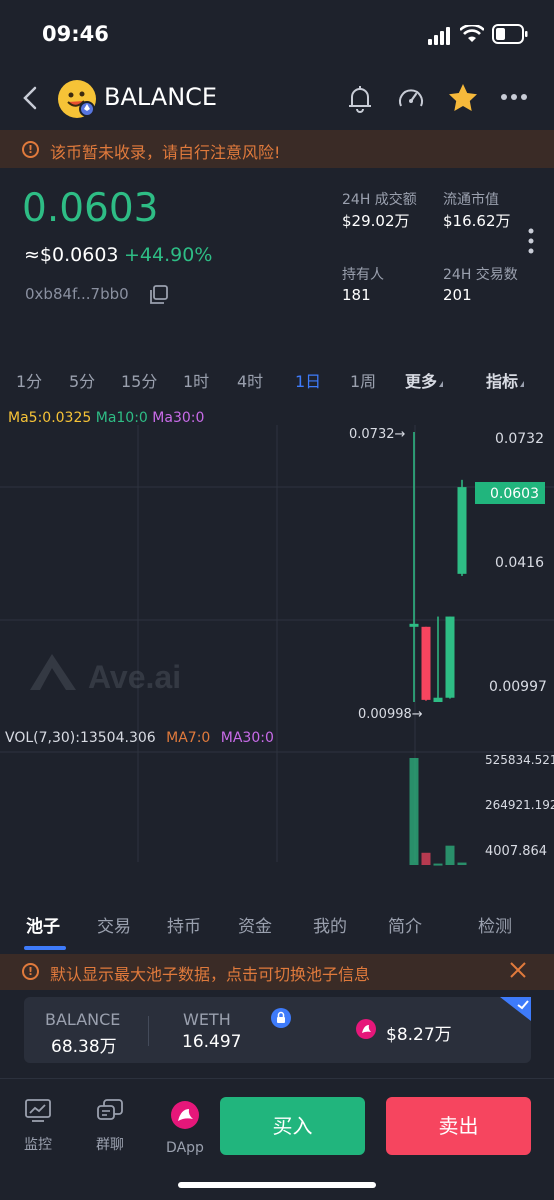 This screenshot has height=1200, width=554. What do you see at coordinates (379, 200) in the screenshot?
I see `volume-label: 24H 成交额` at bounding box center [379, 200].